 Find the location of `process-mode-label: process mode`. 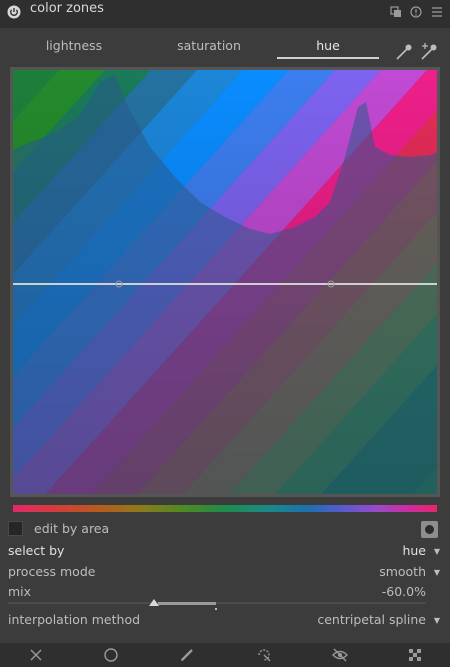

process-mode-label: process mode is located at coordinates (52, 571).